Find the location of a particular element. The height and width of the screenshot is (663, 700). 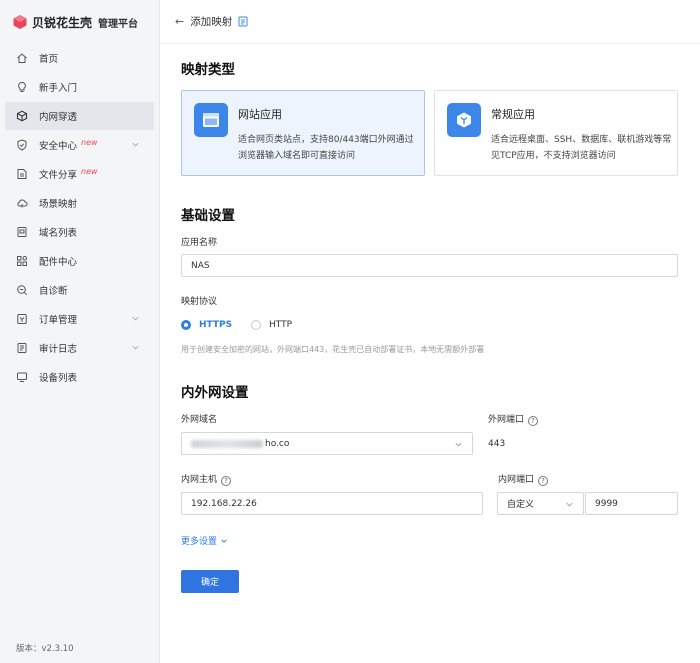

ext-domain-suffix: ho.co is located at coordinates (277, 443).